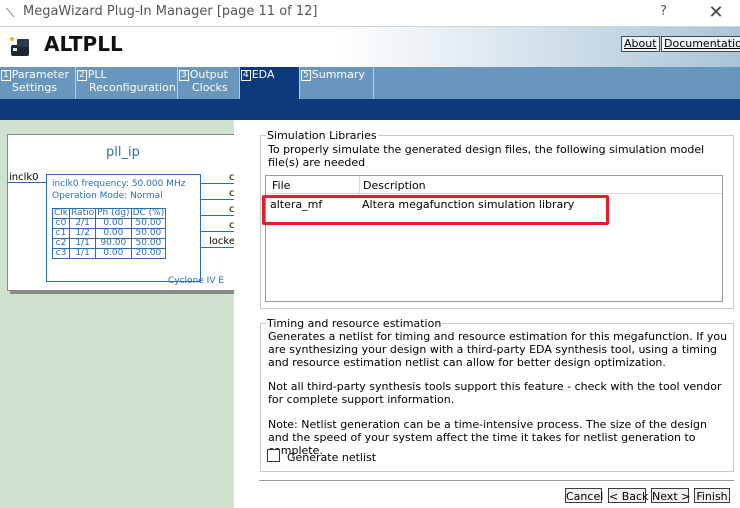  What do you see at coordinates (209, 83) in the screenshot?
I see `tab-output-clocks: 3 Output Clocks` at bounding box center [209, 83].